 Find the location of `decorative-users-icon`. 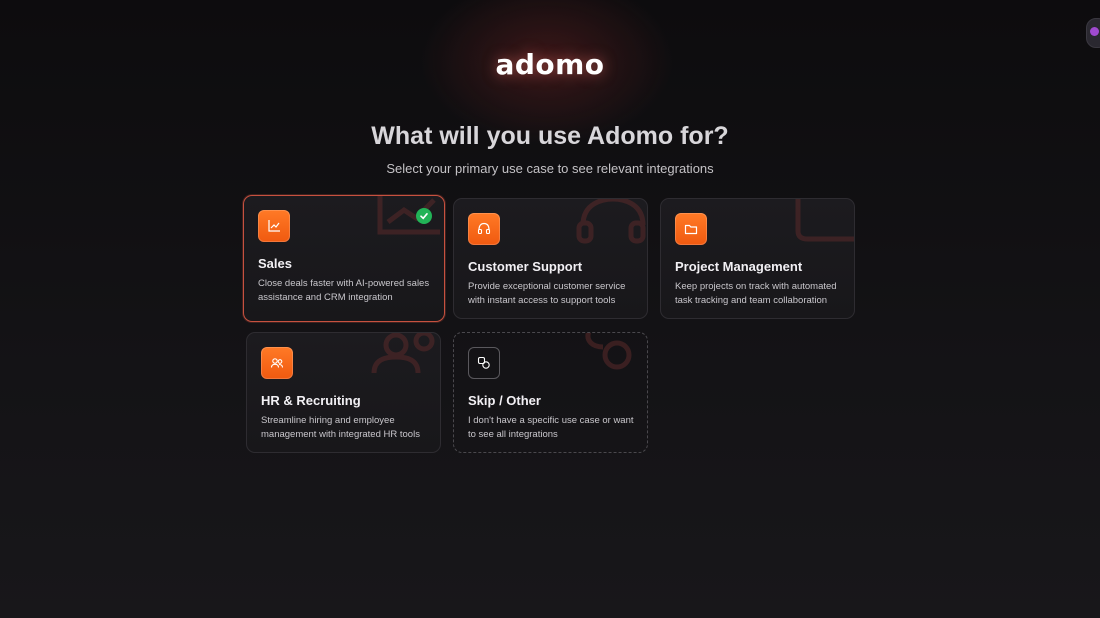

decorative-users-icon is located at coordinates (403, 353).